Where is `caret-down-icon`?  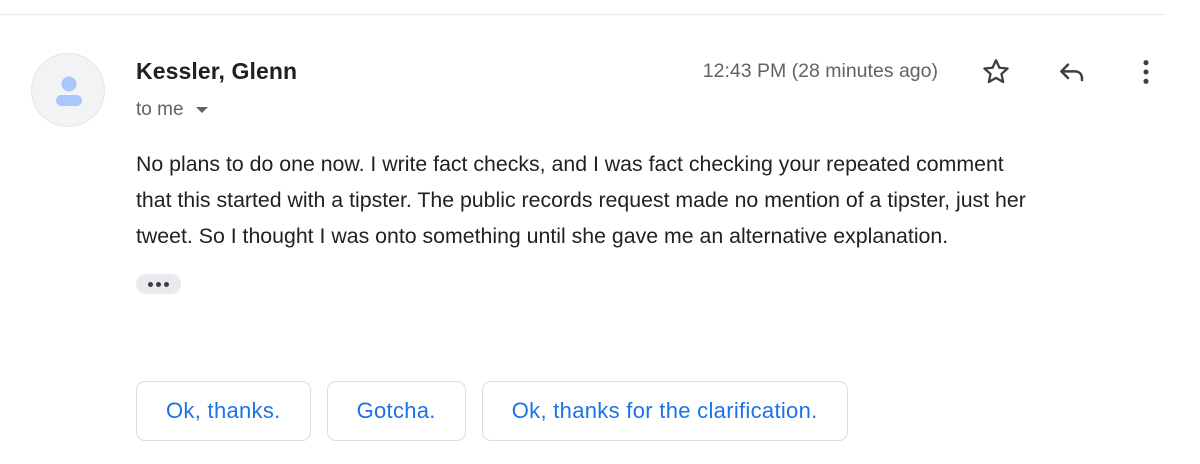 caret-down-icon is located at coordinates (201, 110).